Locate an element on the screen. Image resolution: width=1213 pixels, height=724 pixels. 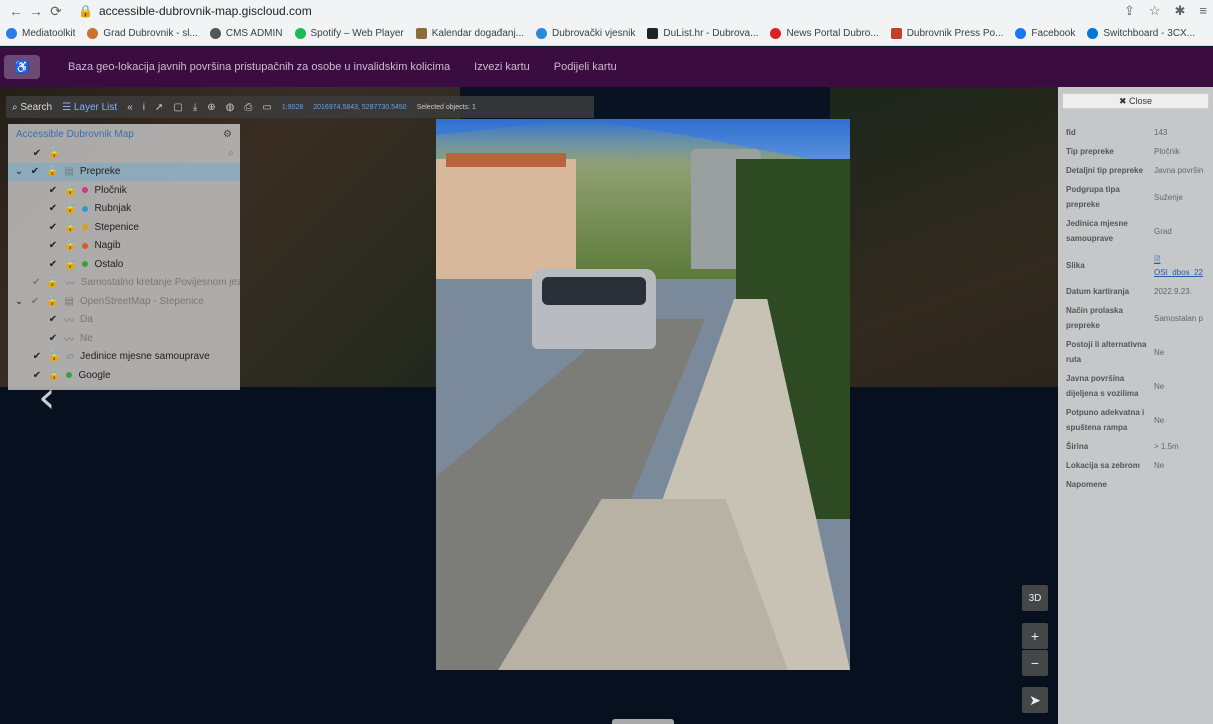
pointer-icon: ➚ is located at coordinates (159, 107).